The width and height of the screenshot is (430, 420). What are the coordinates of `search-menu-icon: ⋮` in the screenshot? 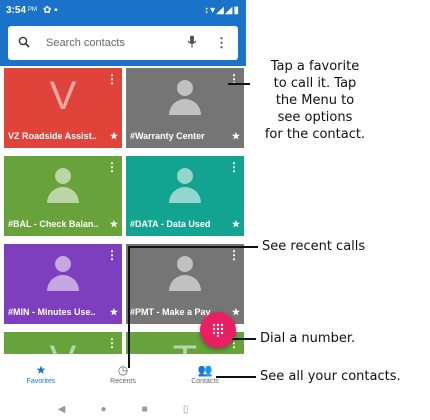 It's located at (221, 43).